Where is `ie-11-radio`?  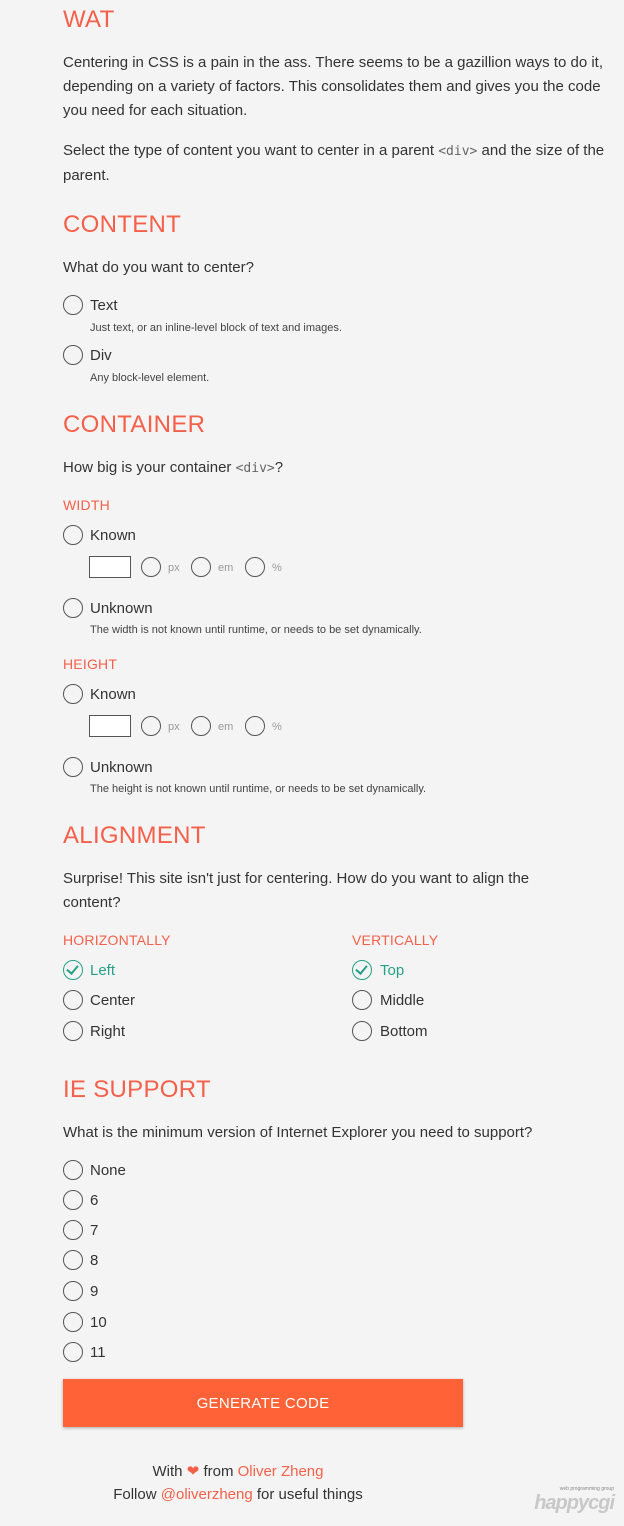
ie-11-radio is located at coordinates (73, 1352).